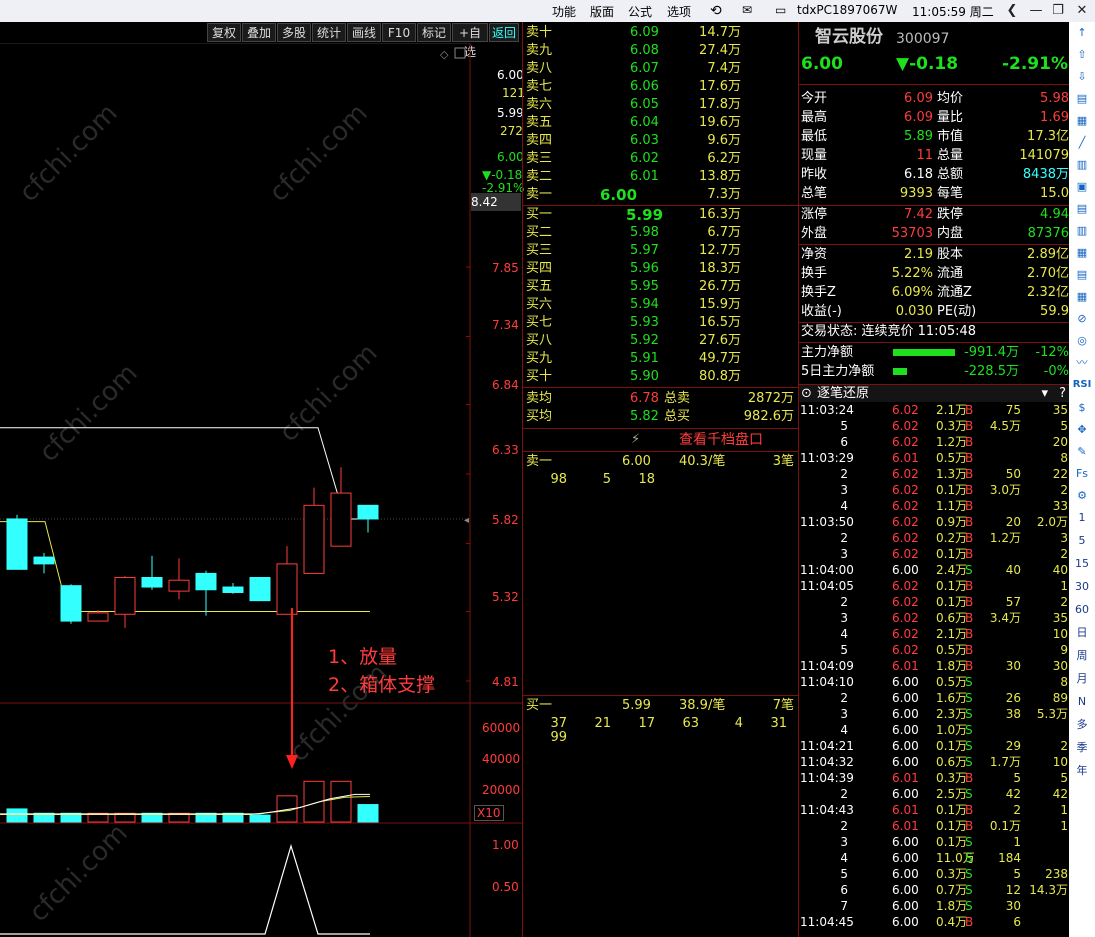 The image size is (1095, 937). I want to click on candle-body, so click(314, 539).